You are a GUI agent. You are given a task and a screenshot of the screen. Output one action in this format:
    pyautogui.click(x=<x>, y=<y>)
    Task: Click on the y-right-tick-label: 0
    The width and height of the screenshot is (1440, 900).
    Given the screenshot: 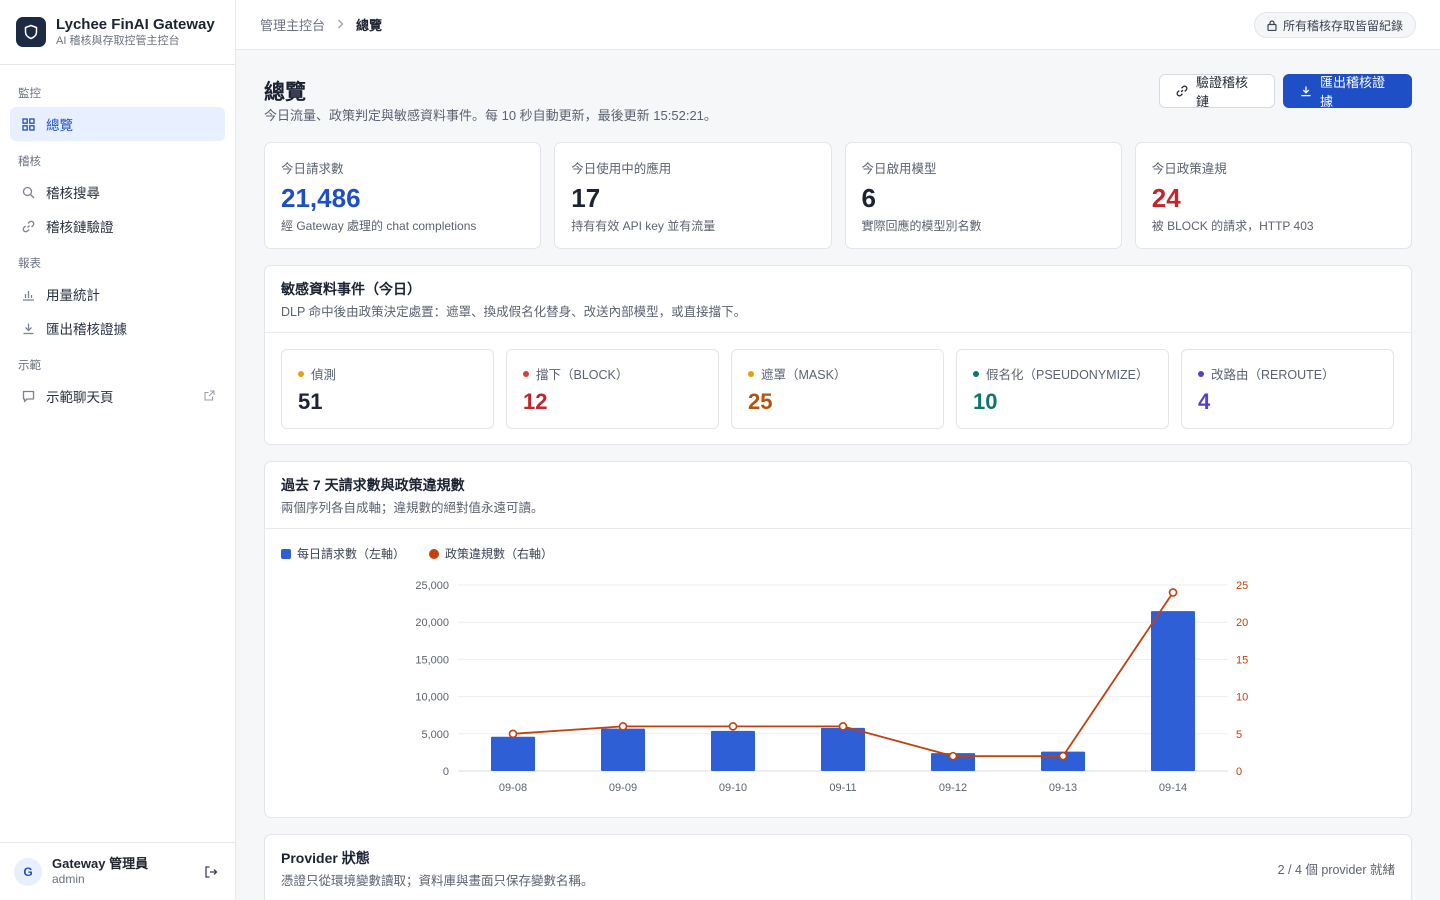 What is the action you would take?
    pyautogui.click(x=1239, y=772)
    